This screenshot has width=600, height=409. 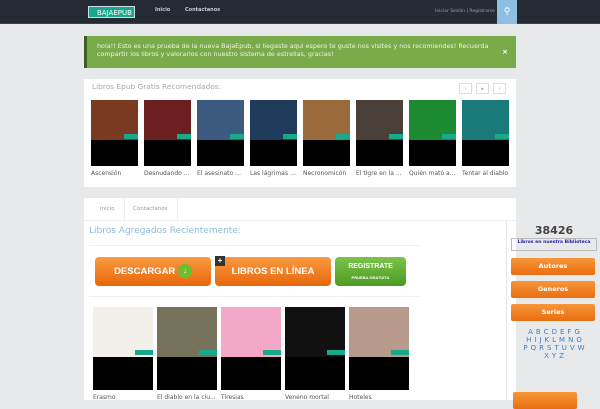 I want to click on nav-inicio: Inicio, so click(x=162, y=10).